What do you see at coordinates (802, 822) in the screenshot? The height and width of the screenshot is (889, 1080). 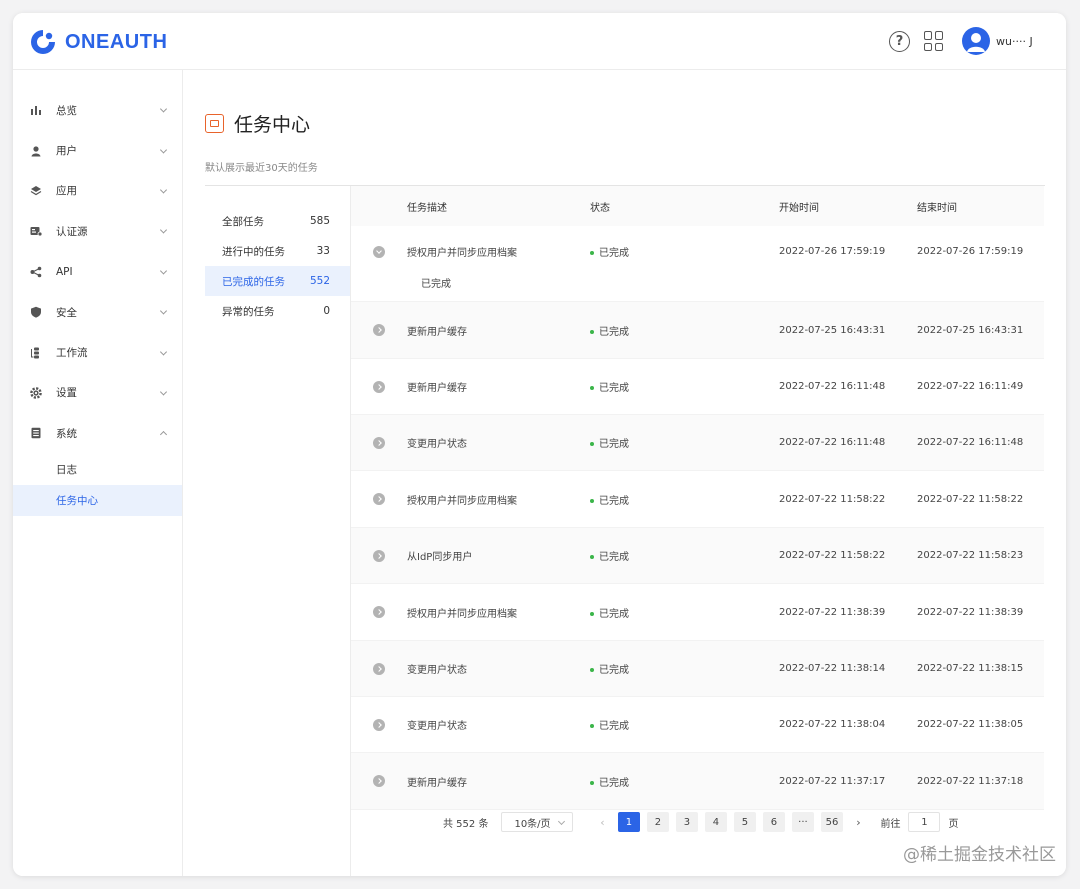 I see `more-pages-button: ···` at bounding box center [802, 822].